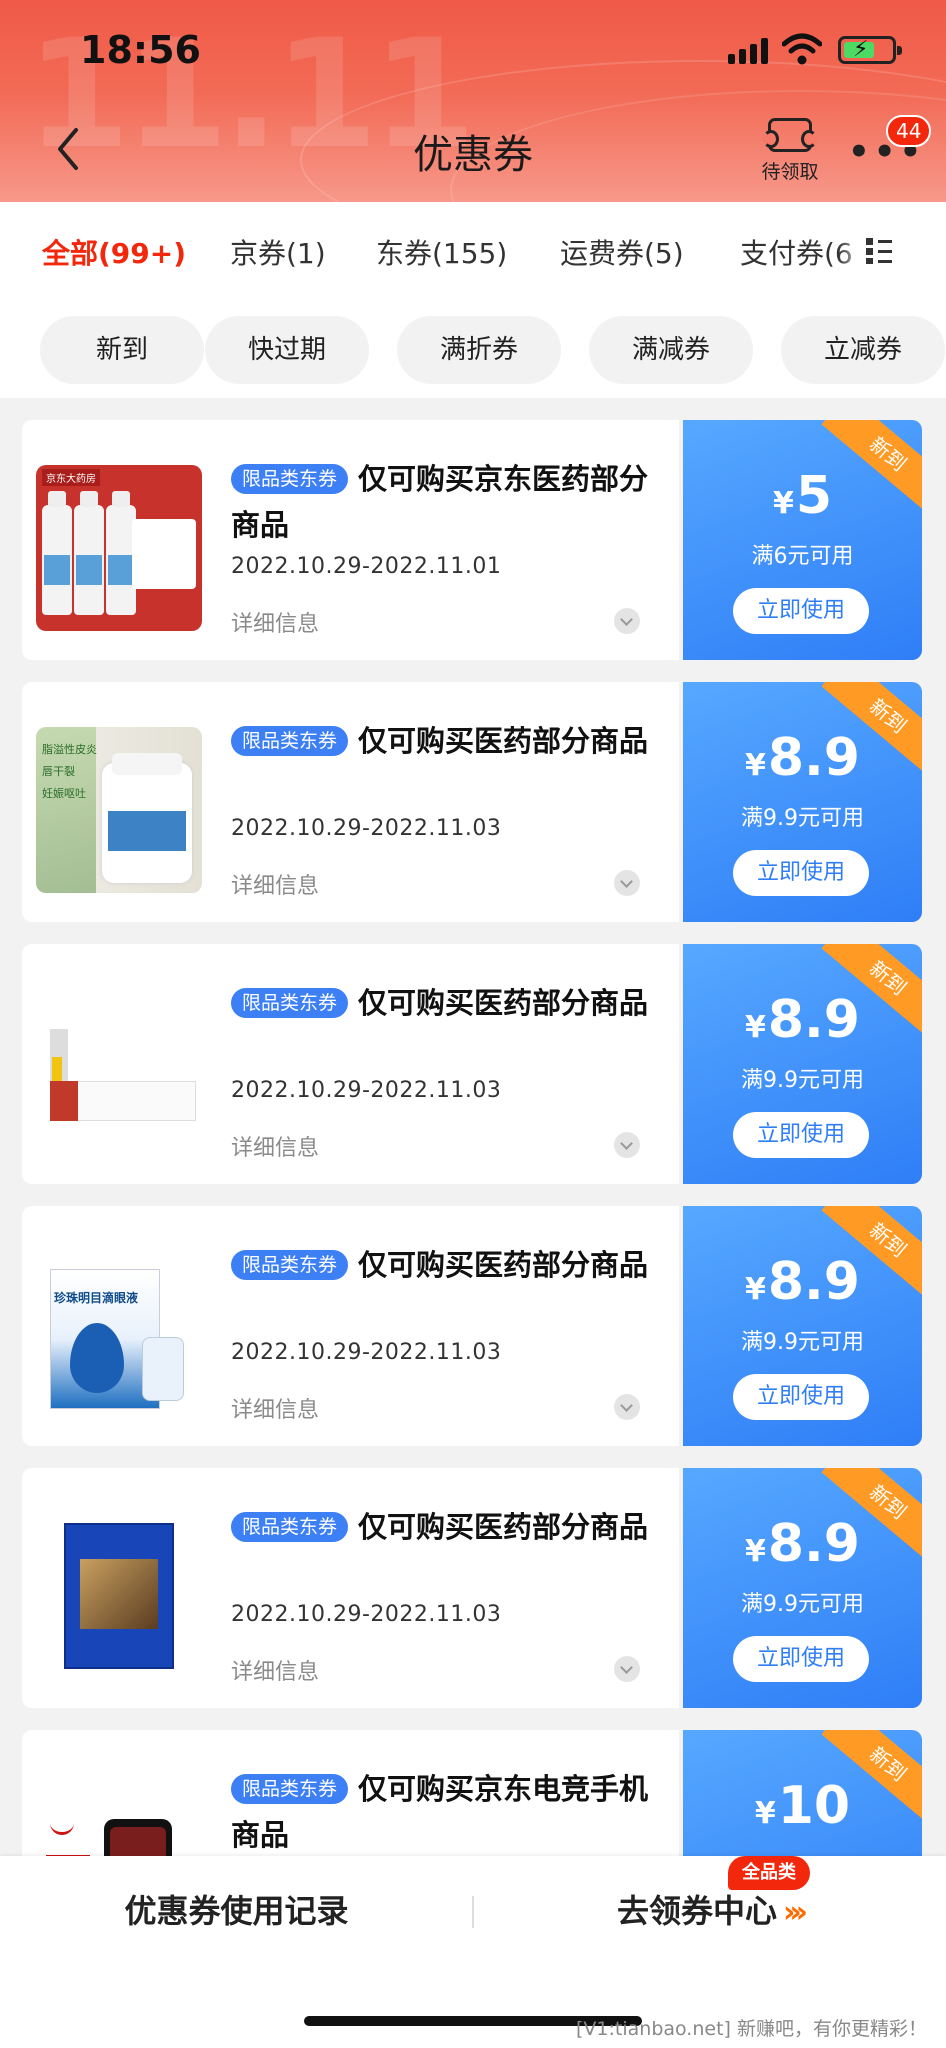 The image size is (946, 2048). I want to click on filter-instant-discount: 立减券, so click(863, 350).